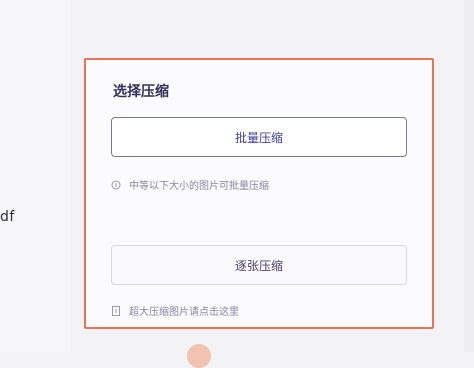 Image resolution: width=474 pixels, height=368 pixels. I want to click on single-compress-label: 逐张压缩, so click(258, 265).